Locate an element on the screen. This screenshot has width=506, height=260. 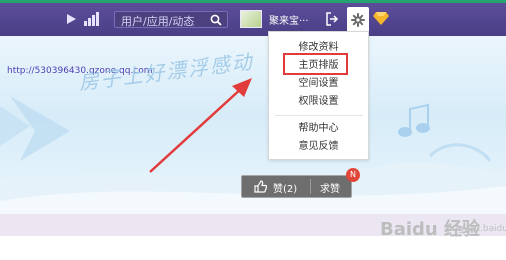
logout-icon is located at coordinates (332, 19).